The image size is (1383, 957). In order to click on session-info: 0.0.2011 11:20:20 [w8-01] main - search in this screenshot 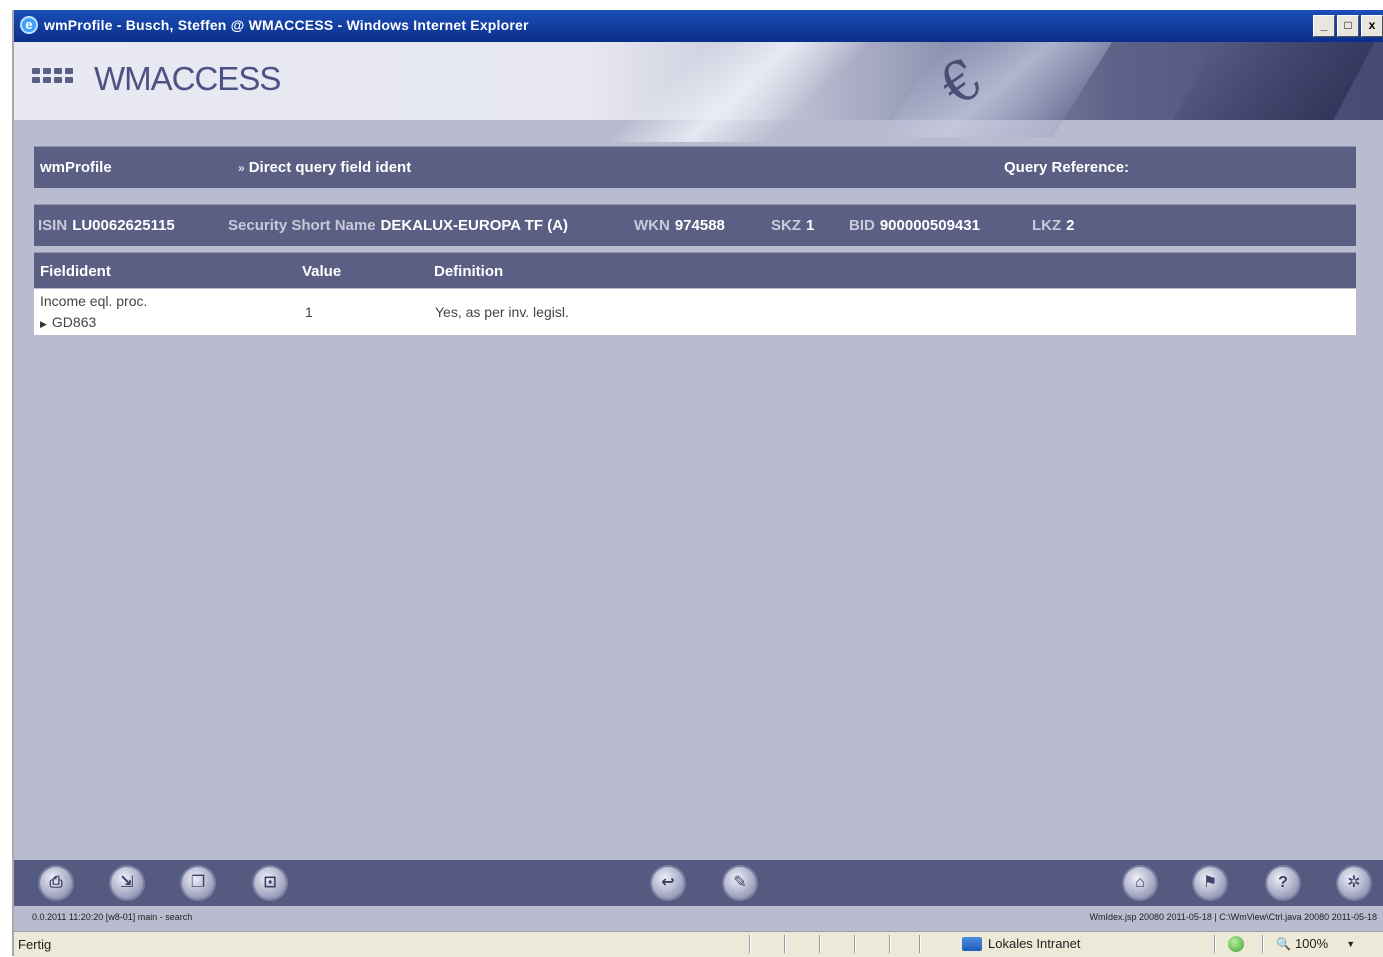, I will do `click(112, 917)`.